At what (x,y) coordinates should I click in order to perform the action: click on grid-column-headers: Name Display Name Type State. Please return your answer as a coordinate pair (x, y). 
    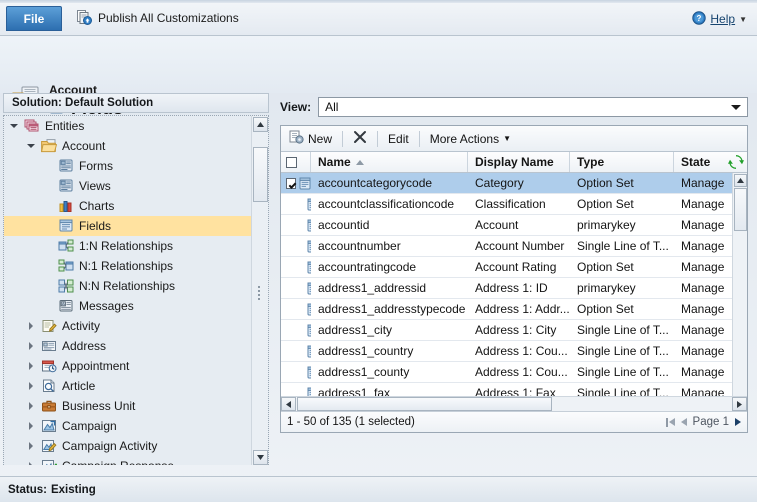
    Looking at the image, I should click on (514, 162).